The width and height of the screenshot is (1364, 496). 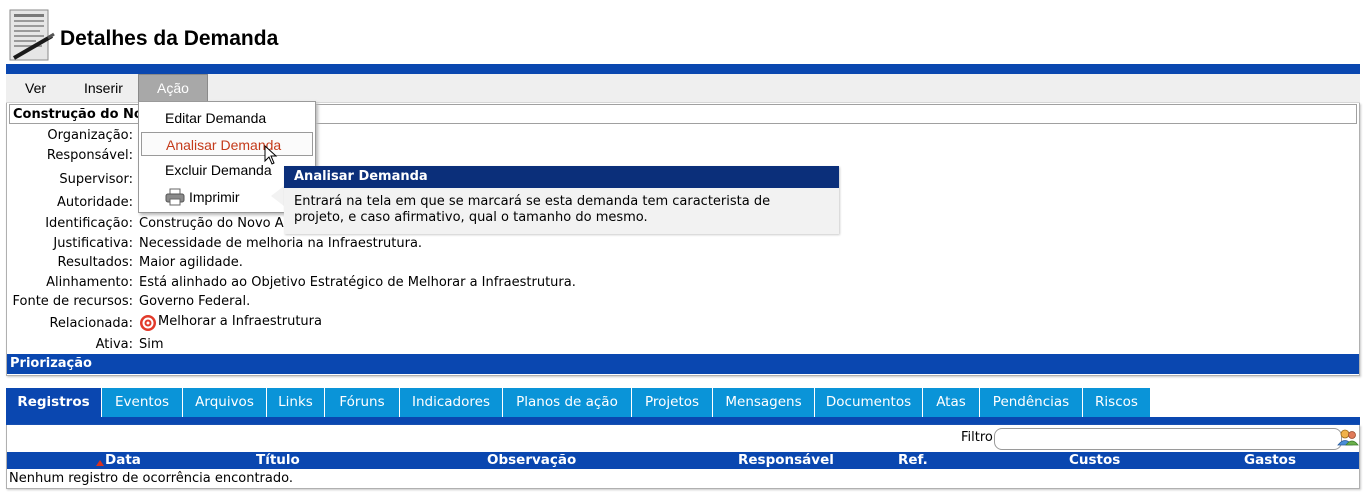 What do you see at coordinates (93, 243) in the screenshot?
I see `field-label-justificativa: Justificativa:` at bounding box center [93, 243].